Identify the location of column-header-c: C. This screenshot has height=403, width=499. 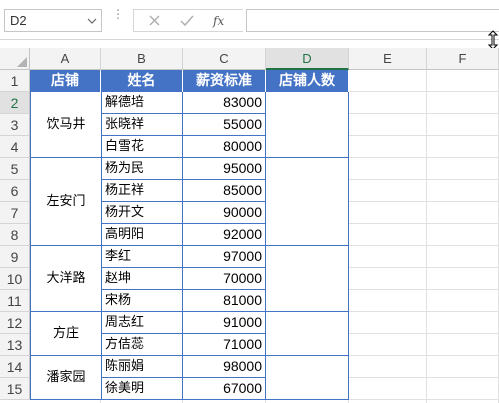
(224, 59).